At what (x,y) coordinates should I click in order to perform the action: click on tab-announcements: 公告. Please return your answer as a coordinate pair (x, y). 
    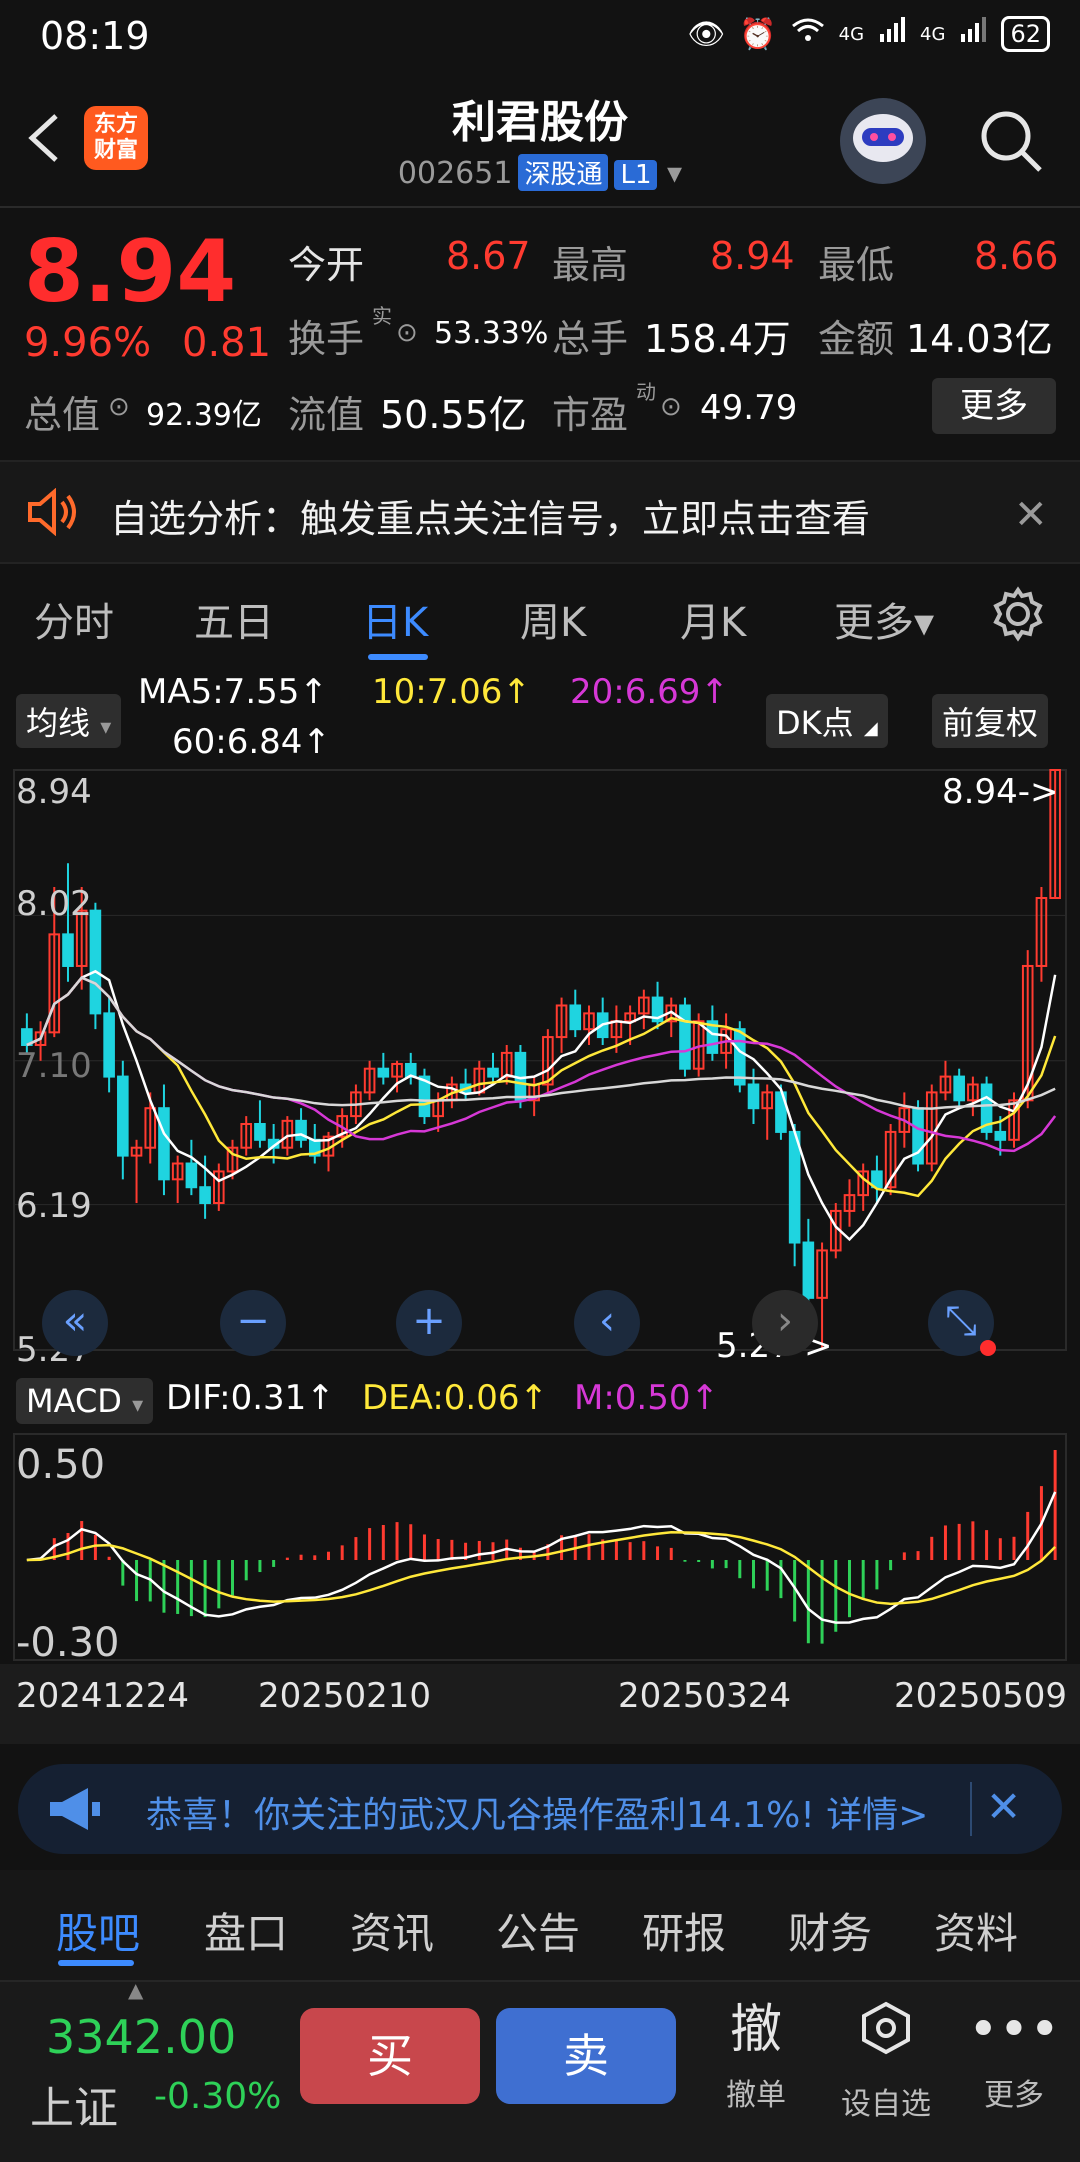
    Looking at the image, I should click on (538, 1930).